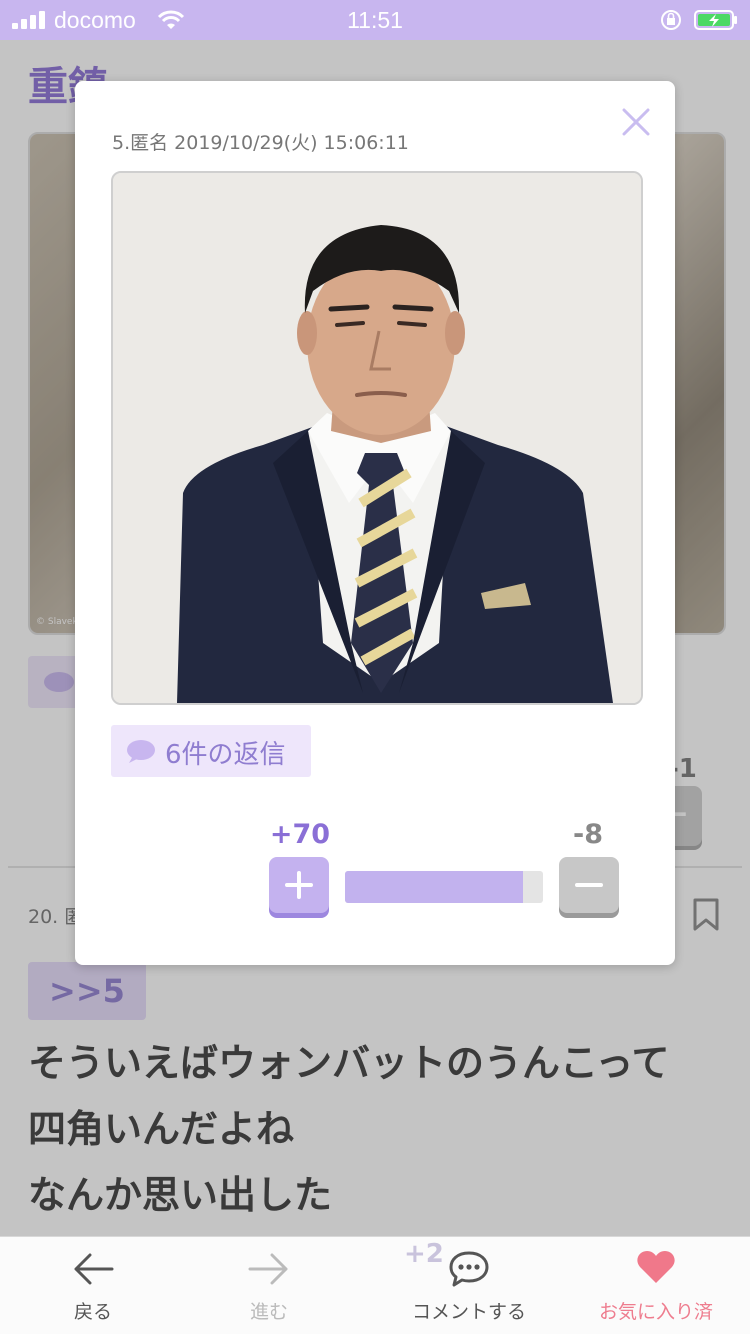  I want to click on plus-count: +70, so click(300, 834).